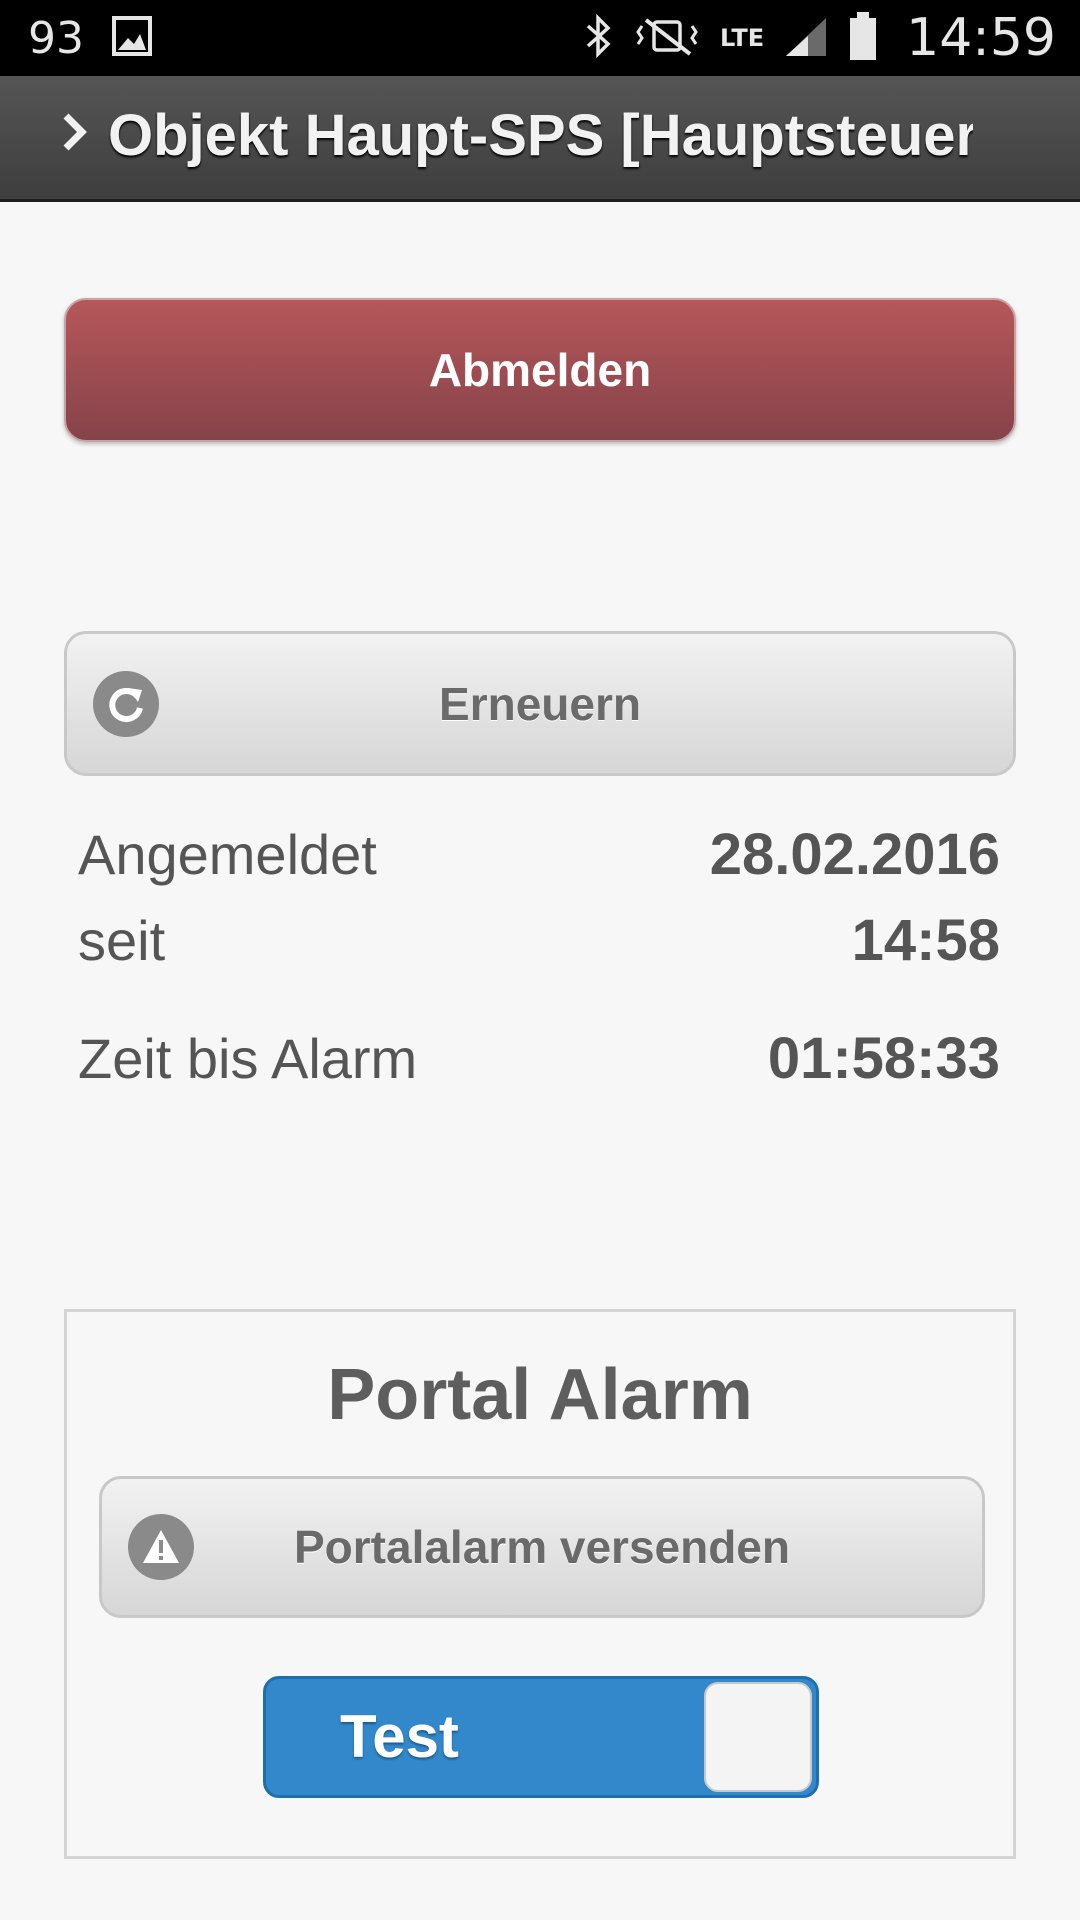 This screenshot has height=1920, width=1080. I want to click on renew-button: Erneuern, so click(540, 703).